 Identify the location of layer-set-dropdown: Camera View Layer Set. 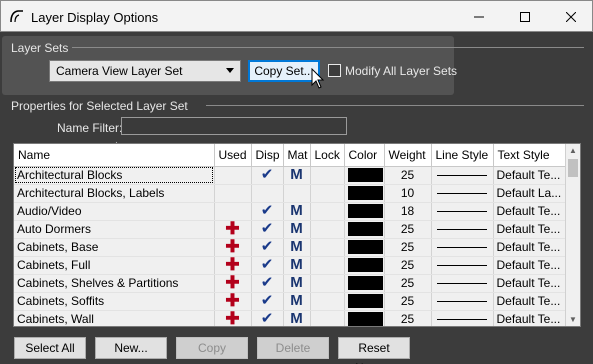
(145, 71).